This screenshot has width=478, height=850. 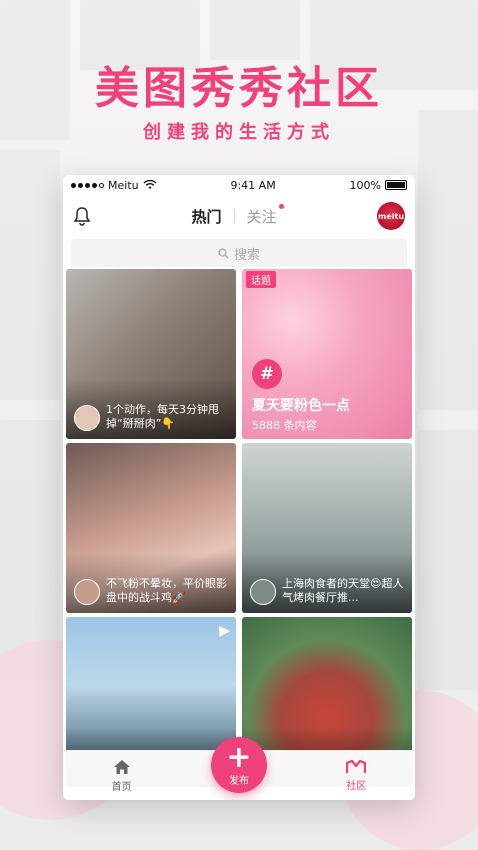 I want to click on video-play-icon: ▶, so click(x=224, y=631).